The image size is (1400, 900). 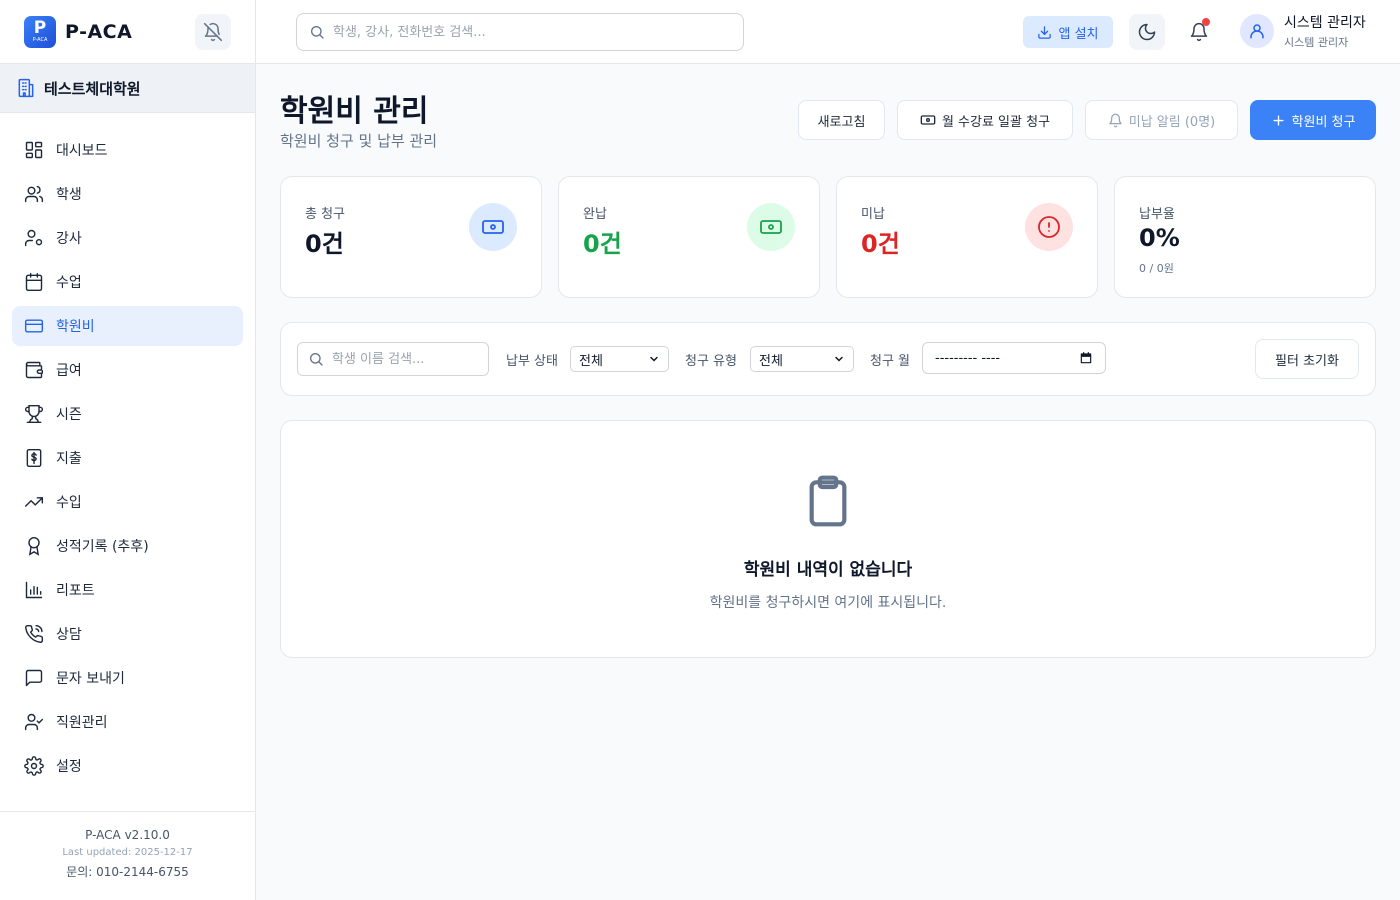 I want to click on moon-icon, so click(x=1147, y=32).